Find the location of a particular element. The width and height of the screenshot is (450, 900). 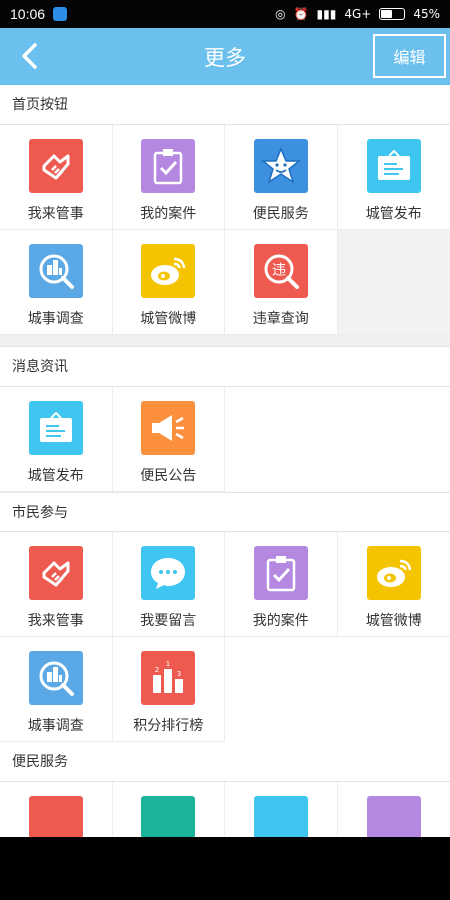

edit-button: 编辑 is located at coordinates (409, 56).